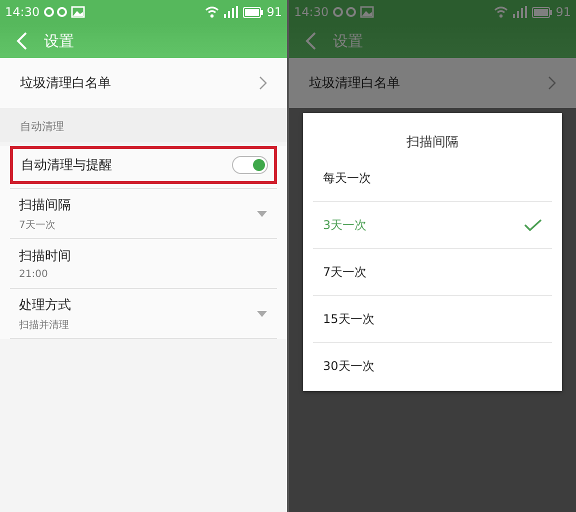 The height and width of the screenshot is (512, 576). Describe the element at coordinates (143, 125) in the screenshot. I see `section-header: 自动清理` at that location.